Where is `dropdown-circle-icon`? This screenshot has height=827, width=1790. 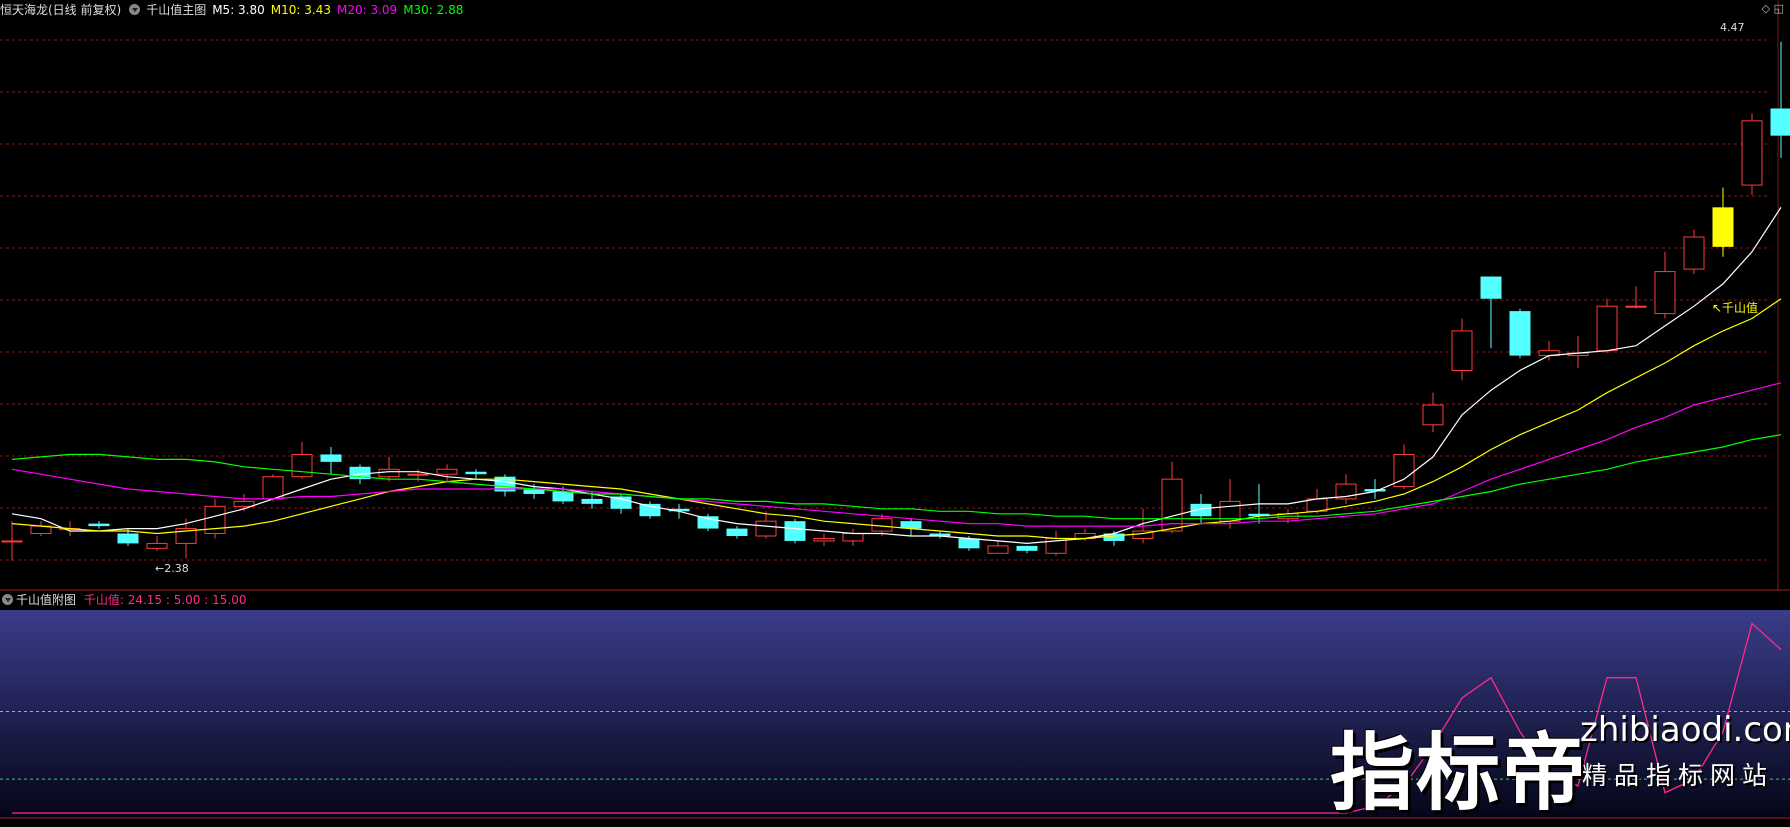
dropdown-circle-icon is located at coordinates (134, 9).